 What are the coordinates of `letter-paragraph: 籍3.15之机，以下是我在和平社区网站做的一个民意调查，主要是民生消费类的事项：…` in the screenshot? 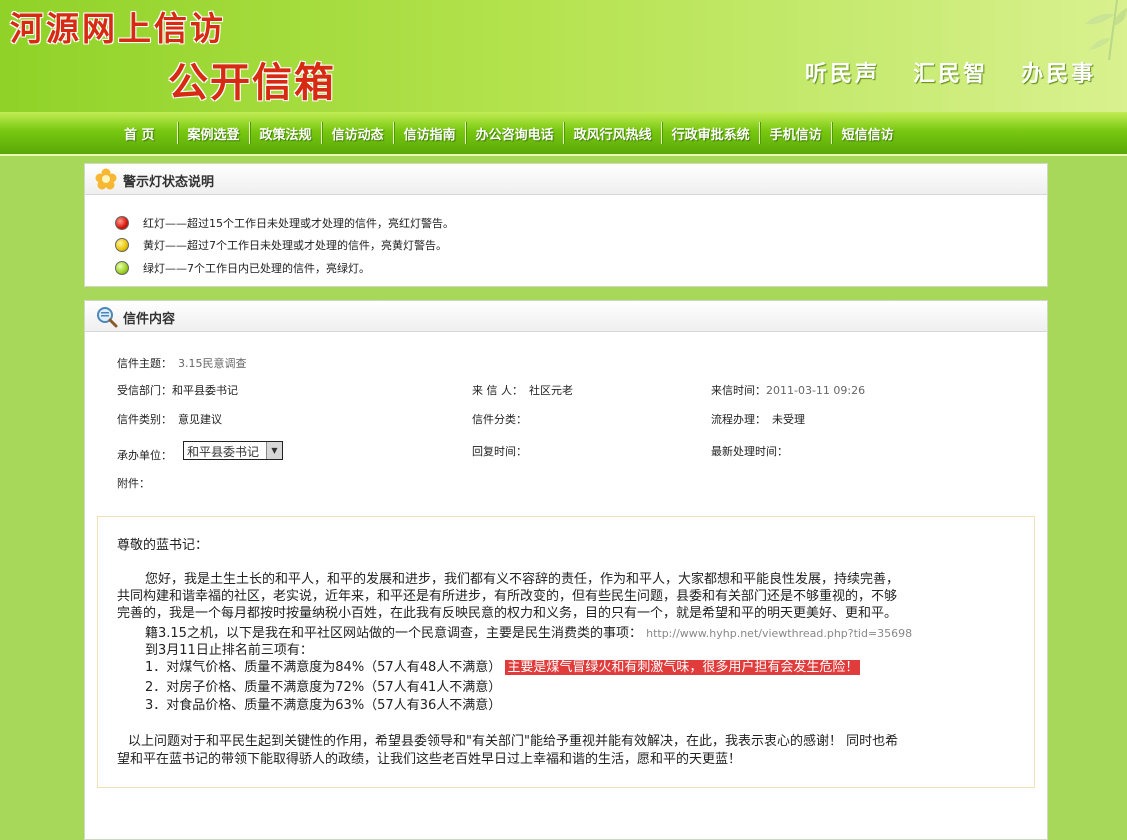 It's located at (529, 633).